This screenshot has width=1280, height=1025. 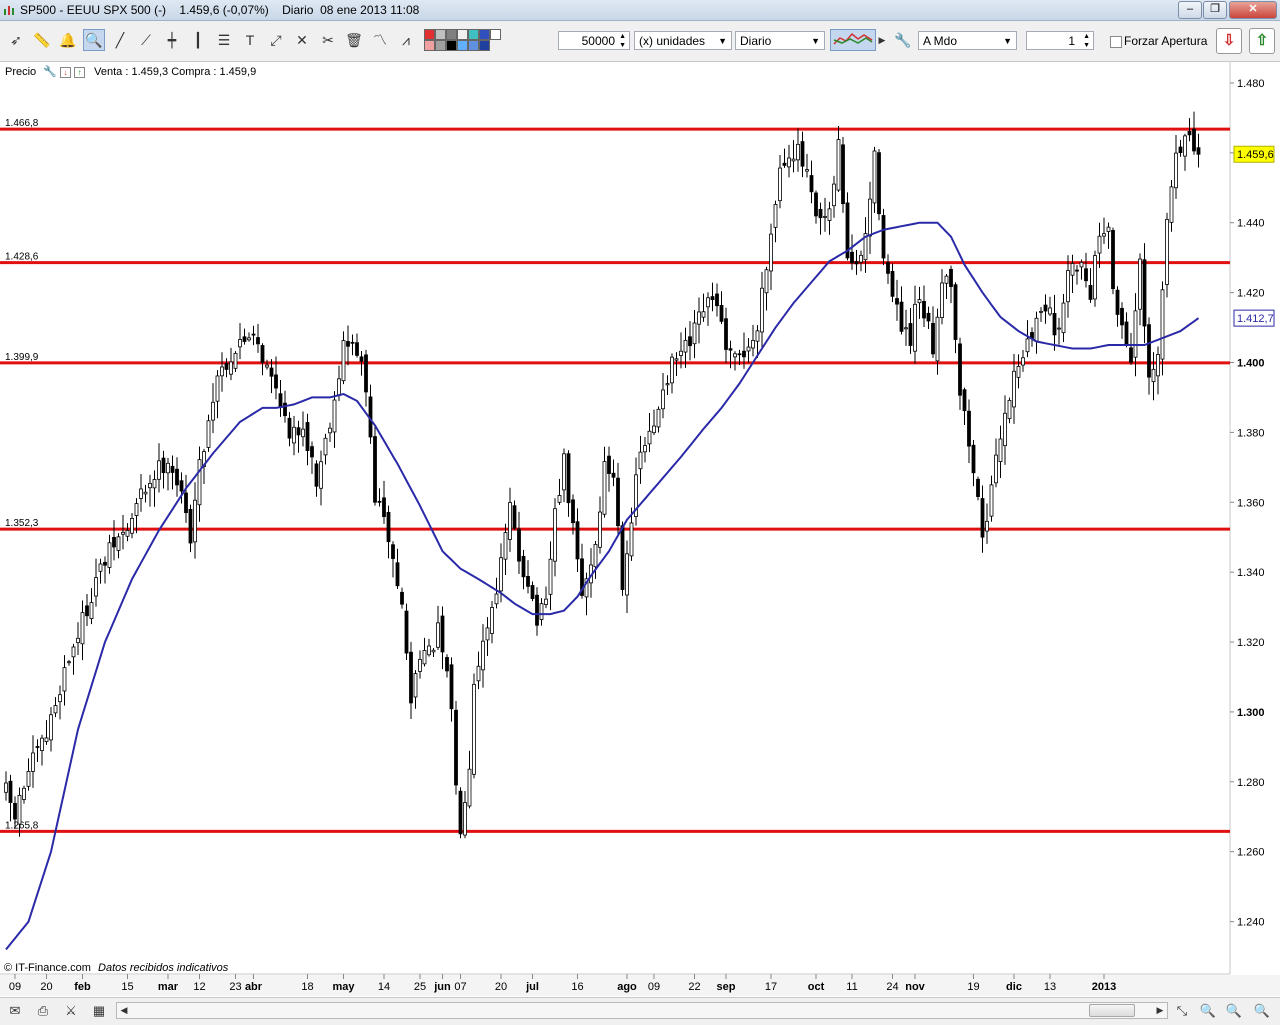 I want to click on x-tick-label: 13, so click(x=1050, y=987).